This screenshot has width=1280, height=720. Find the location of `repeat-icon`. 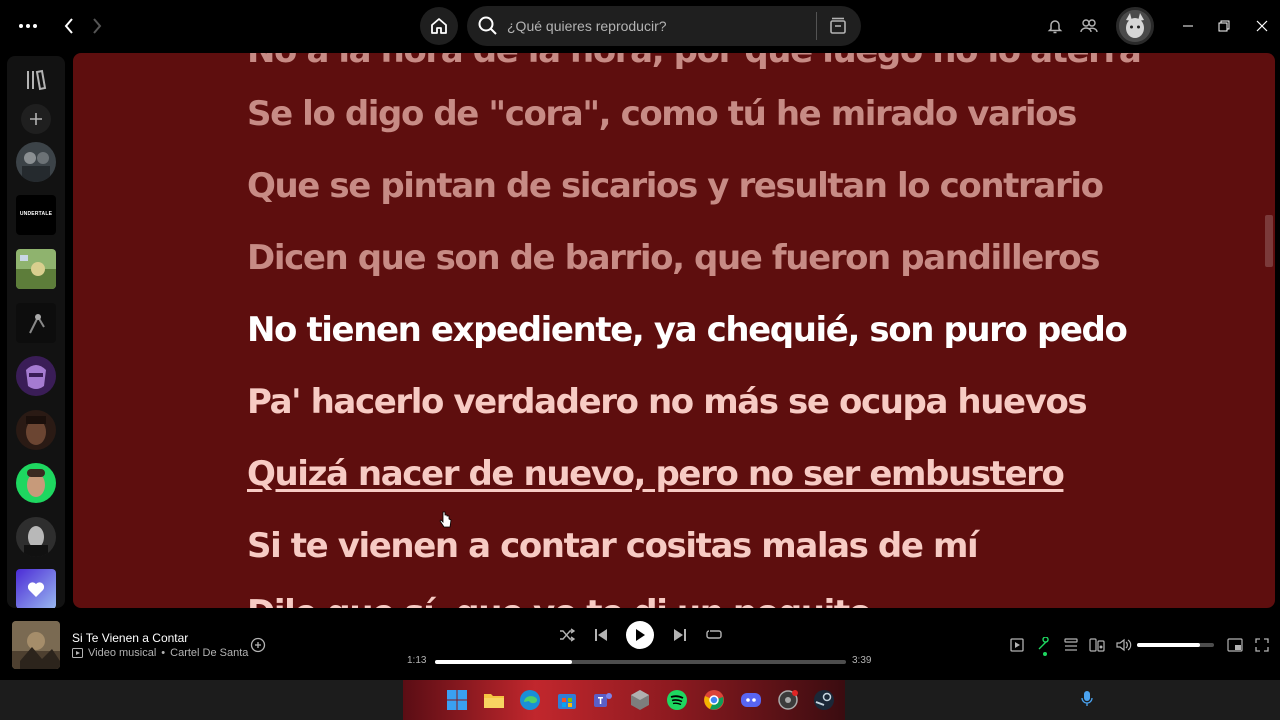

repeat-icon is located at coordinates (714, 635).